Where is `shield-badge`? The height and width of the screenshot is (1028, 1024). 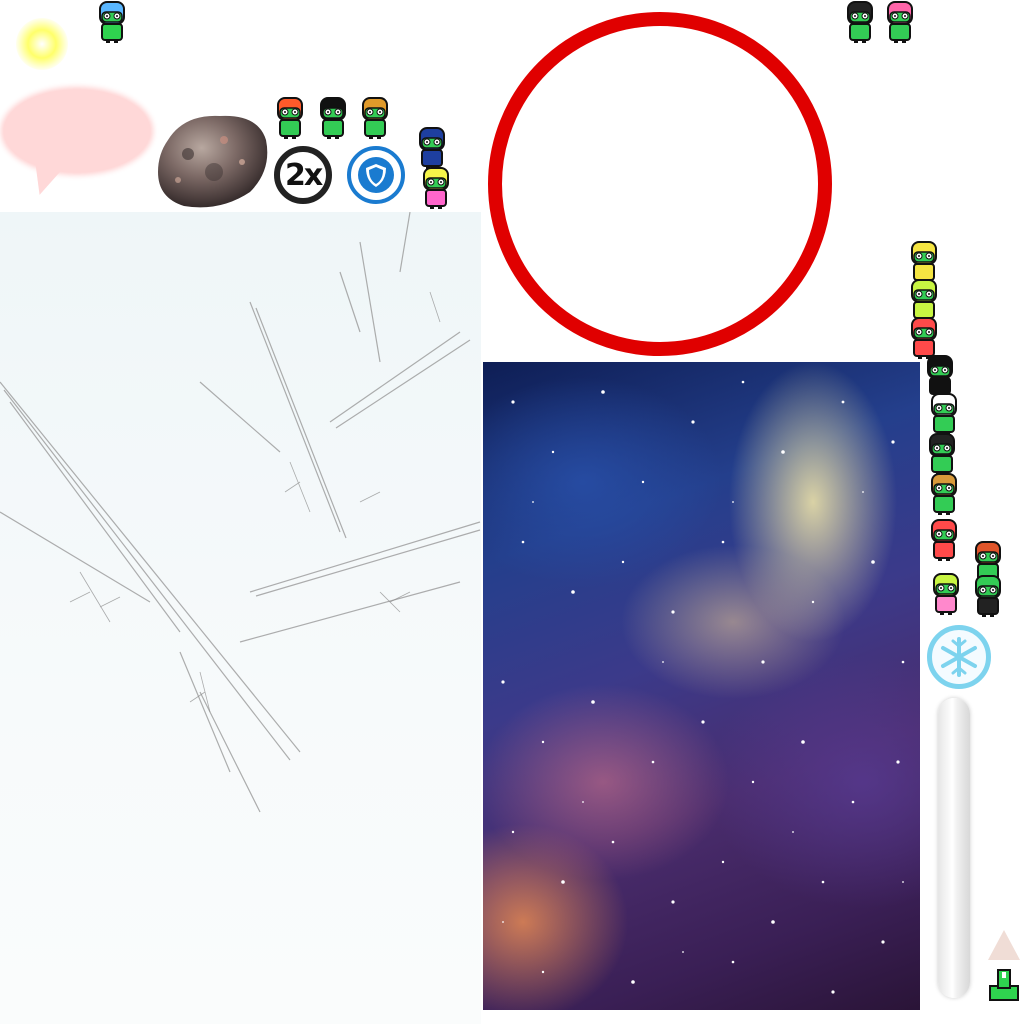 shield-badge is located at coordinates (376, 175).